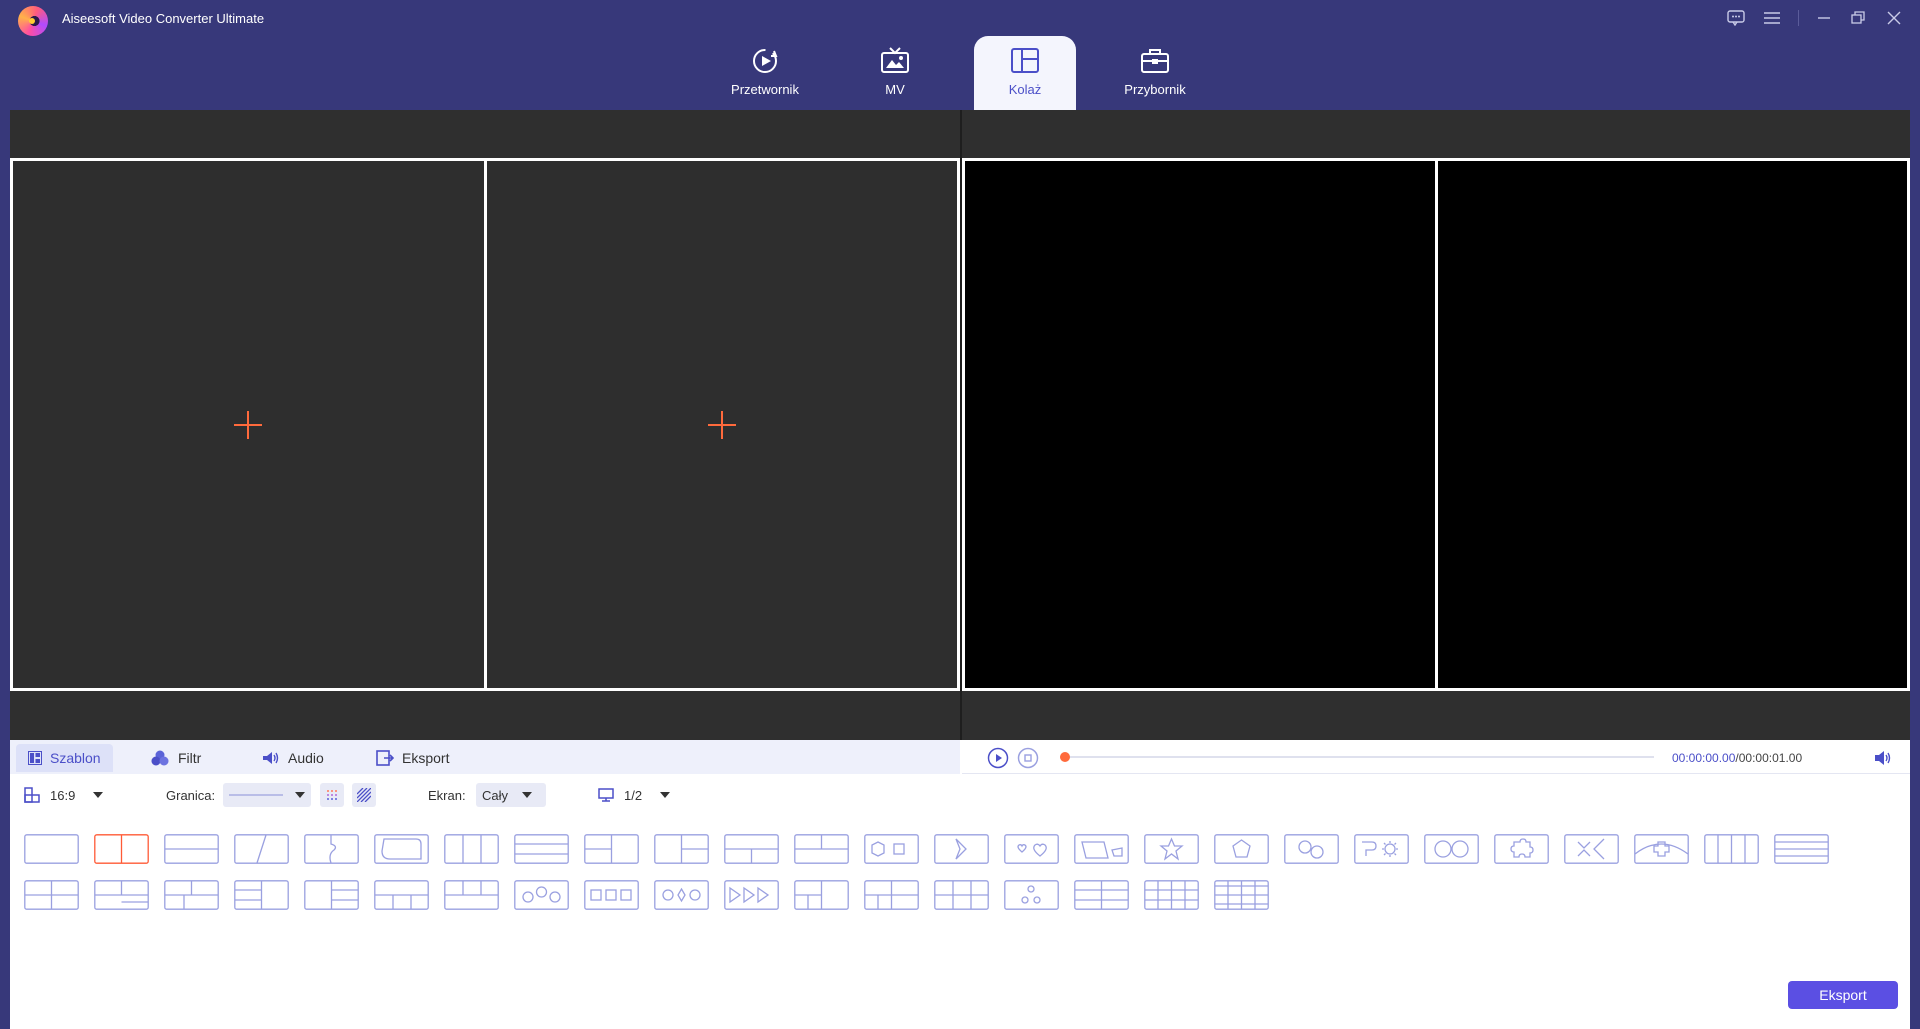 Image resolution: width=1920 pixels, height=1029 pixels. What do you see at coordinates (1824, 18) in the screenshot?
I see `minimize-icon` at bounding box center [1824, 18].